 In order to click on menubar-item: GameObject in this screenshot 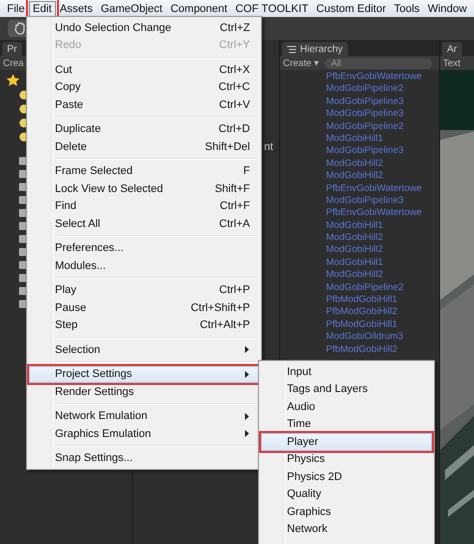, I will do `click(131, 8)`.